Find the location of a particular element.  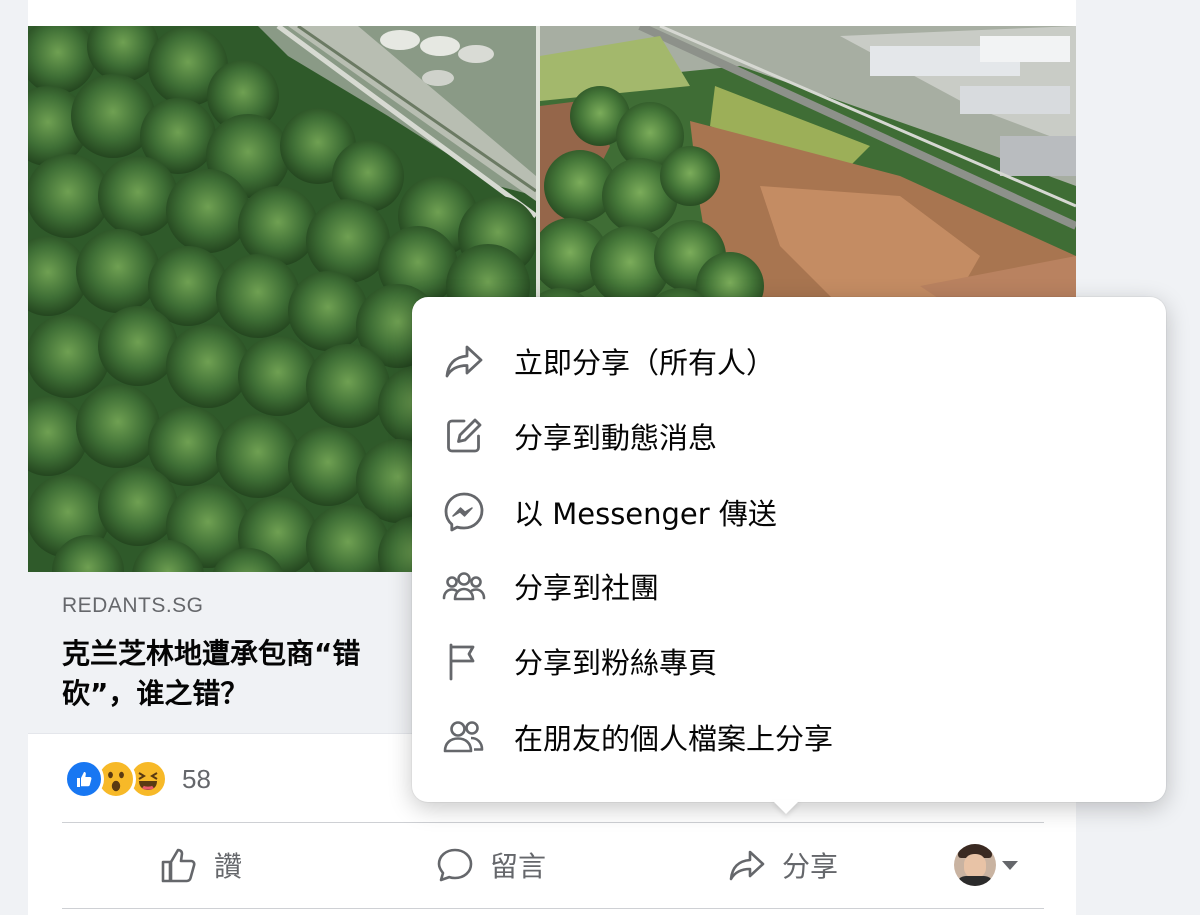

menu-item-label: 分享到粉絲專頁 is located at coordinates (616, 663).